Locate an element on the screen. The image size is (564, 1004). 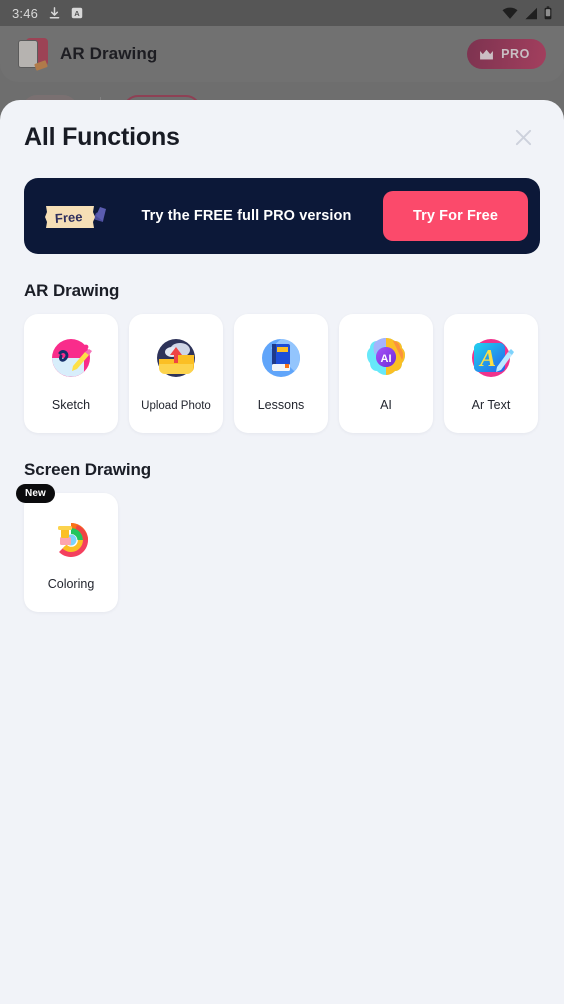
try-for-free-button: Try For Free is located at coordinates (455, 216).